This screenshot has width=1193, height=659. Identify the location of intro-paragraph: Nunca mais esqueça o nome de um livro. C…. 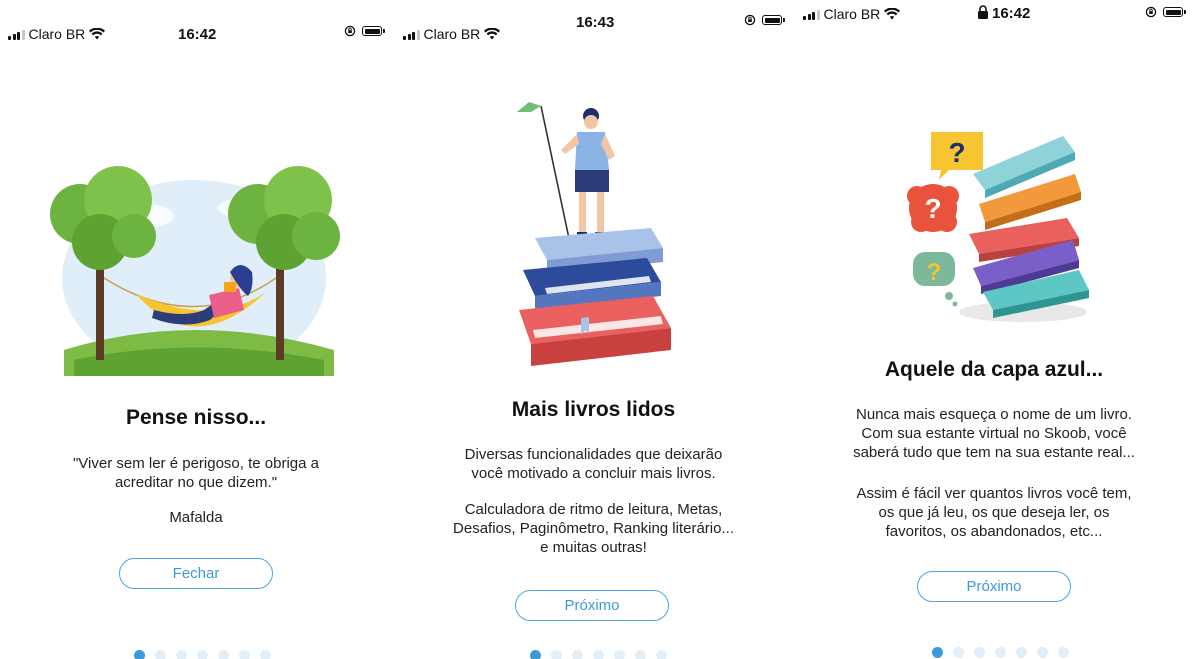
(994, 433).